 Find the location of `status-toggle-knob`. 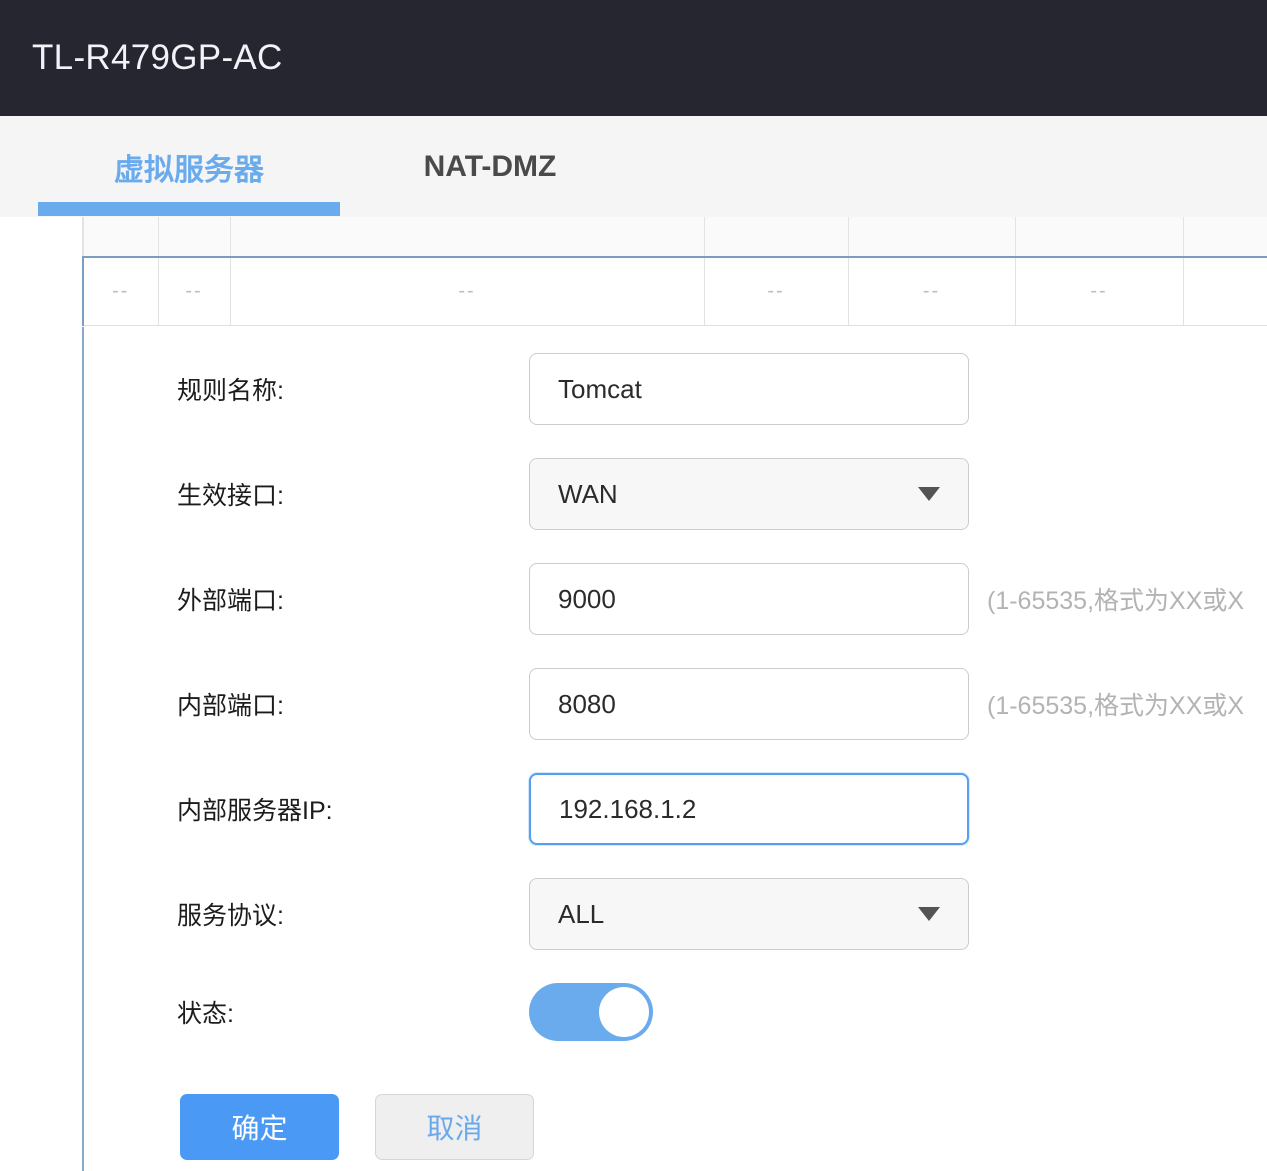

status-toggle-knob is located at coordinates (624, 1012).